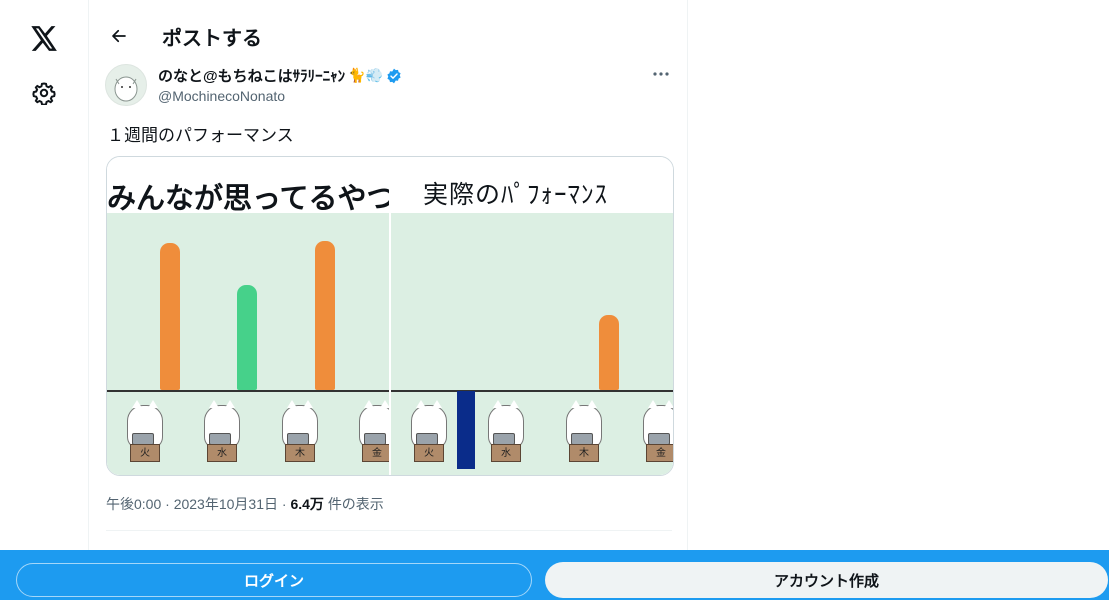  I want to click on bottom-bar: ログイン アカウント作成, so click(554, 575).